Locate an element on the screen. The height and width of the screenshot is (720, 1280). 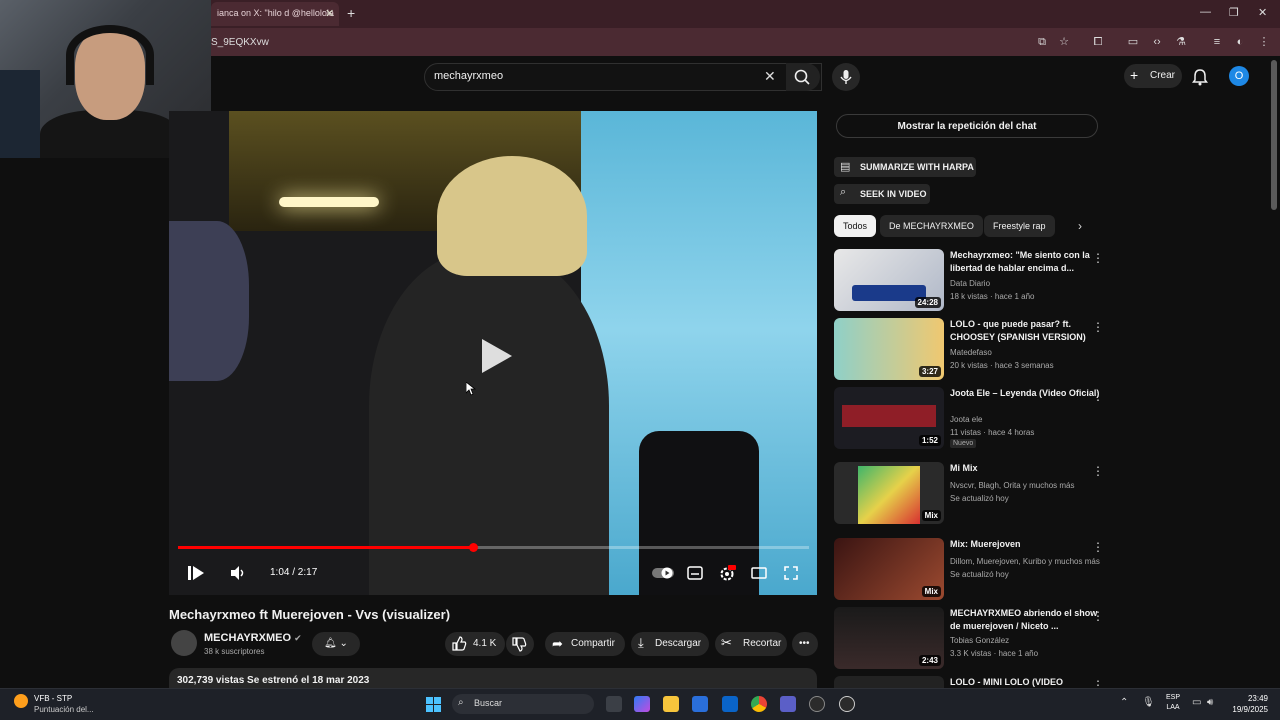
download-icon: ⤓ is located at coordinates (641, 642).